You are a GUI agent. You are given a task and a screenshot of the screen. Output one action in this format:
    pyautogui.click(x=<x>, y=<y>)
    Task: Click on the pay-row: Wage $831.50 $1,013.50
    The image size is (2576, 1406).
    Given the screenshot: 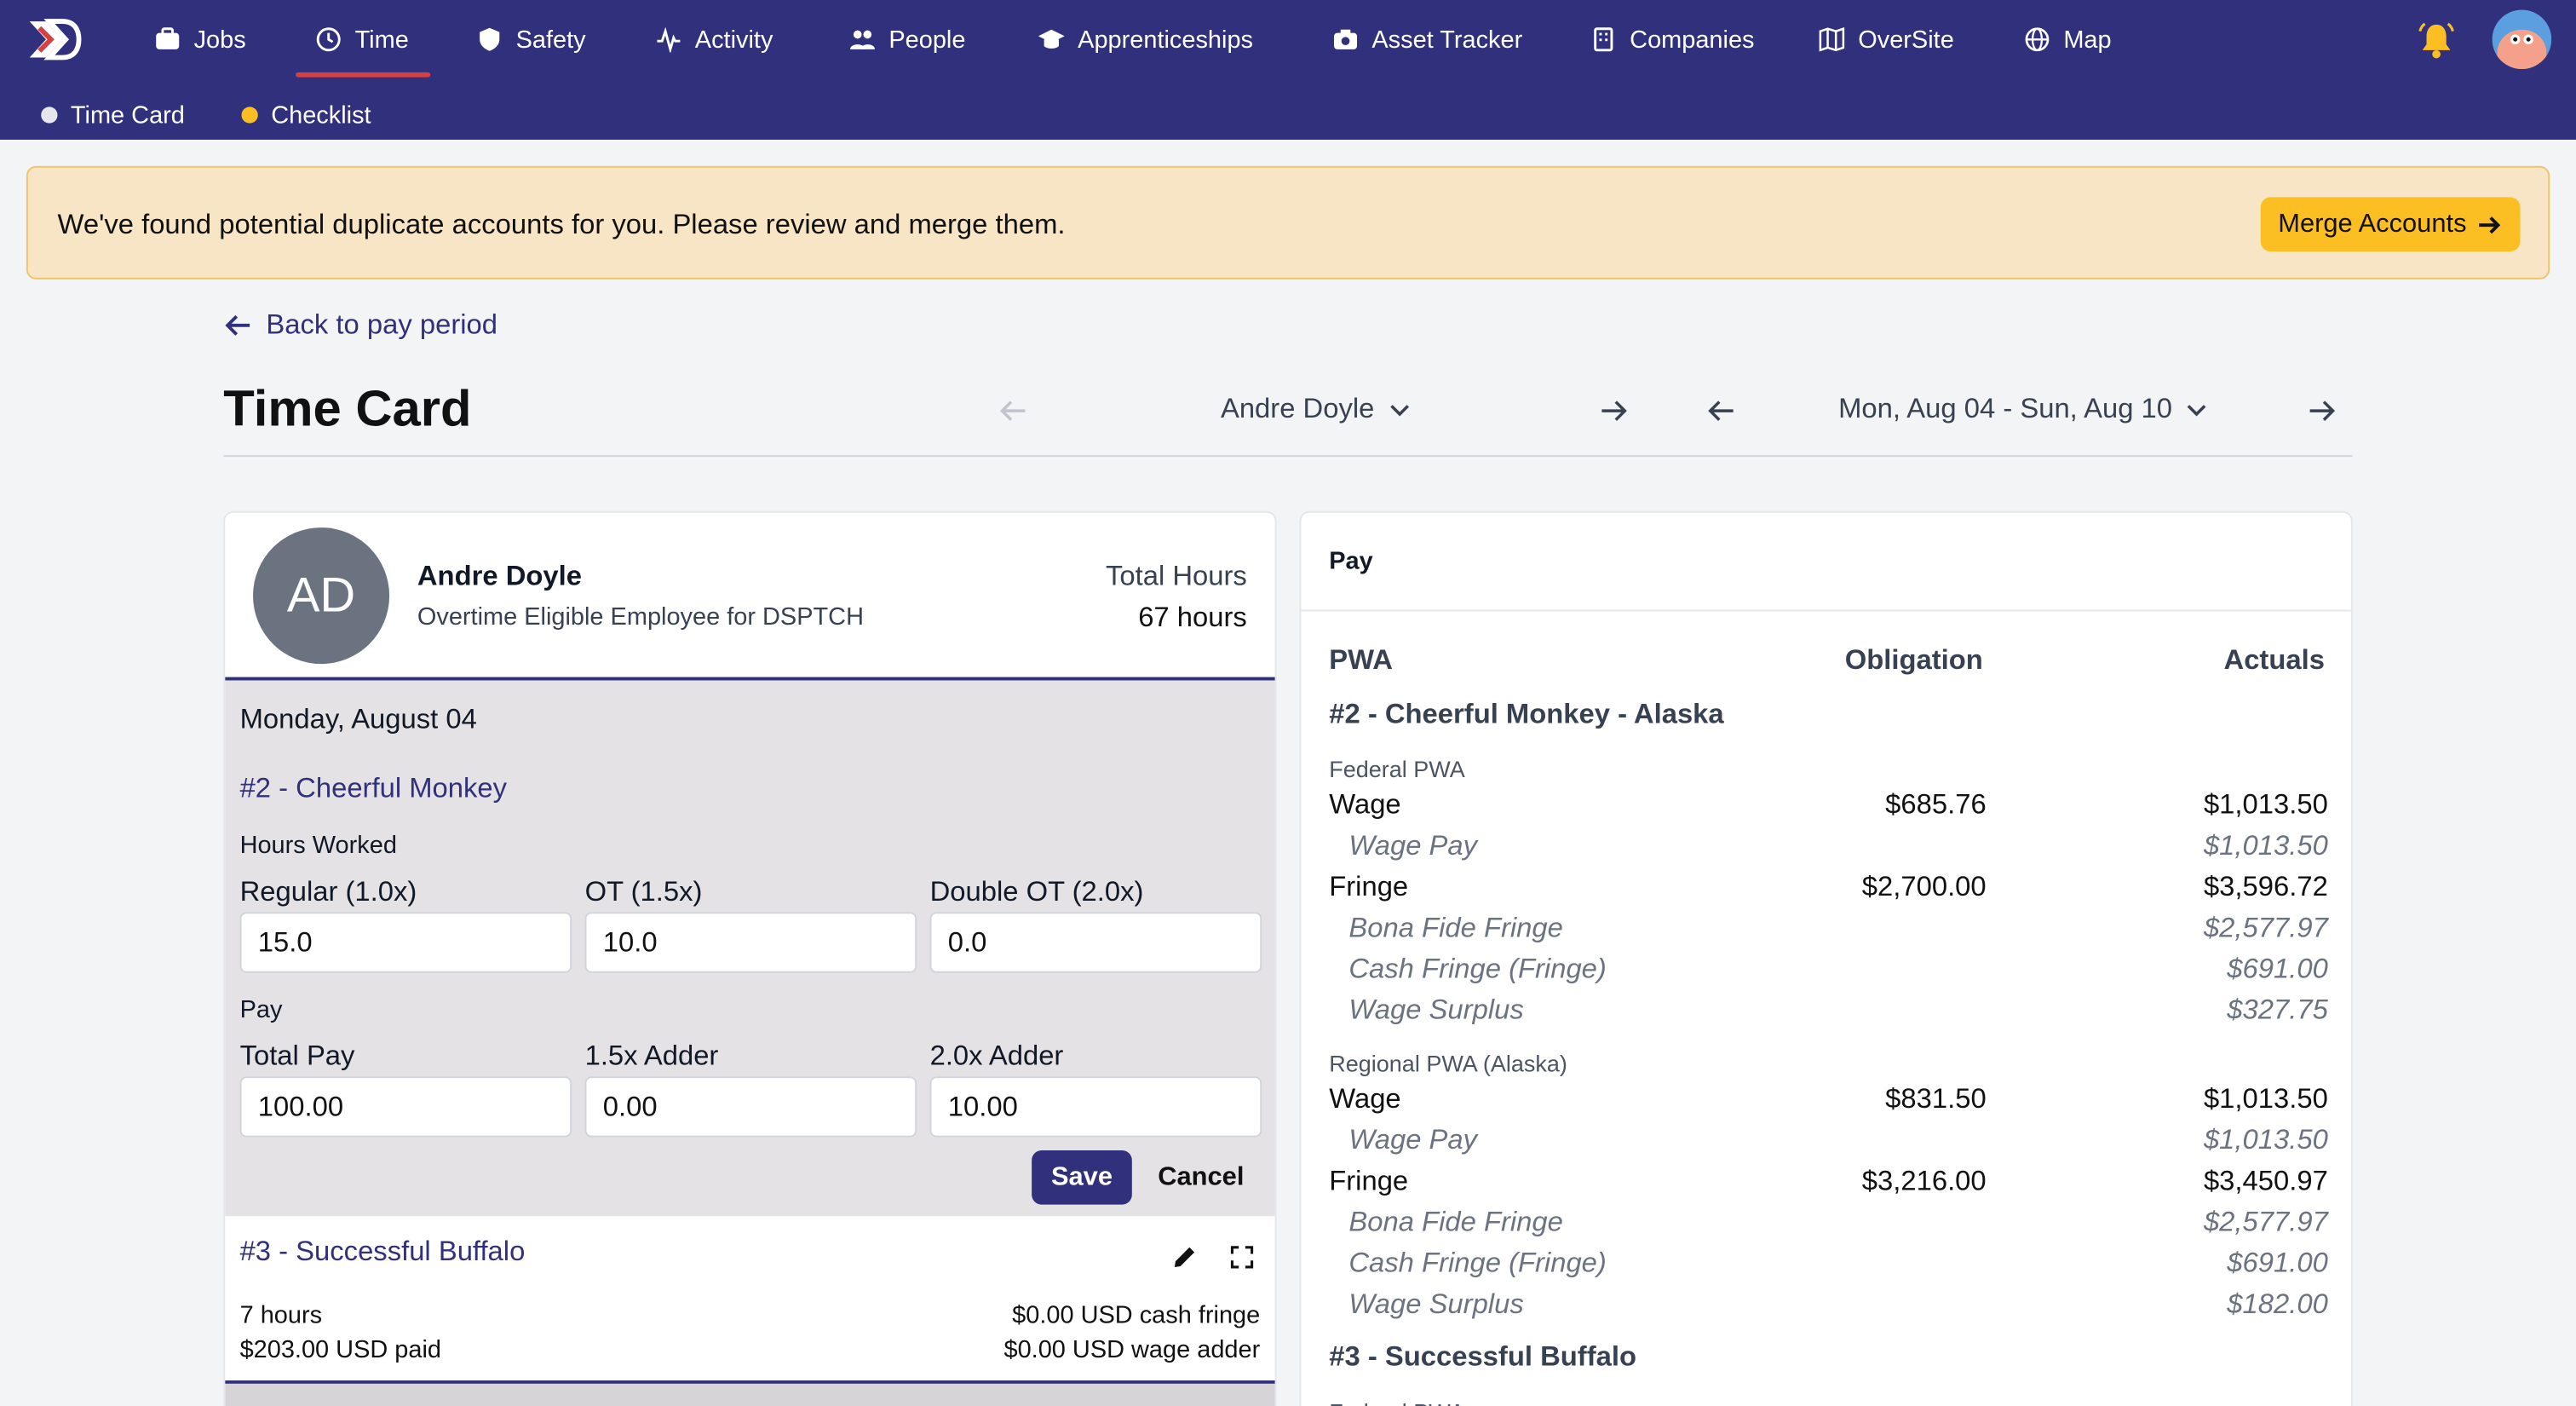 What is the action you would take?
    pyautogui.click(x=1826, y=1102)
    